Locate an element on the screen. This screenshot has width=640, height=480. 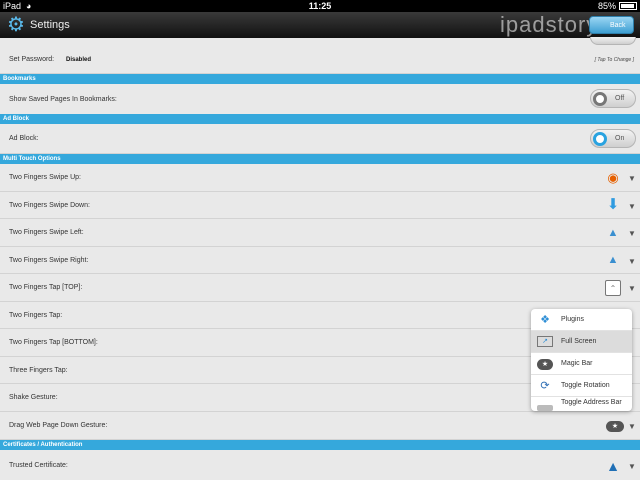
gesture-row-swipe-right: Two Fingers Swipe Right: ▲ ▼ is located at coordinates (320, 260).